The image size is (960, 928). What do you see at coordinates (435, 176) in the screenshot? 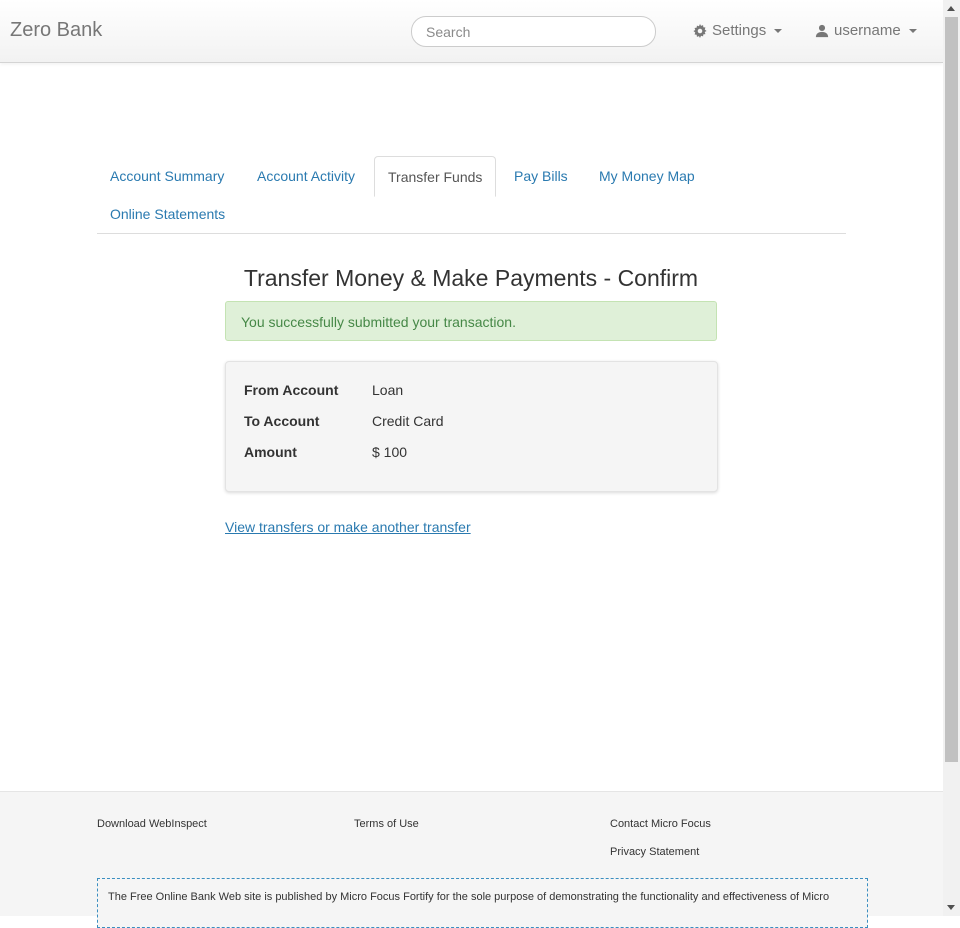
I see `tab-transfer-funds: Transfer Funds` at bounding box center [435, 176].